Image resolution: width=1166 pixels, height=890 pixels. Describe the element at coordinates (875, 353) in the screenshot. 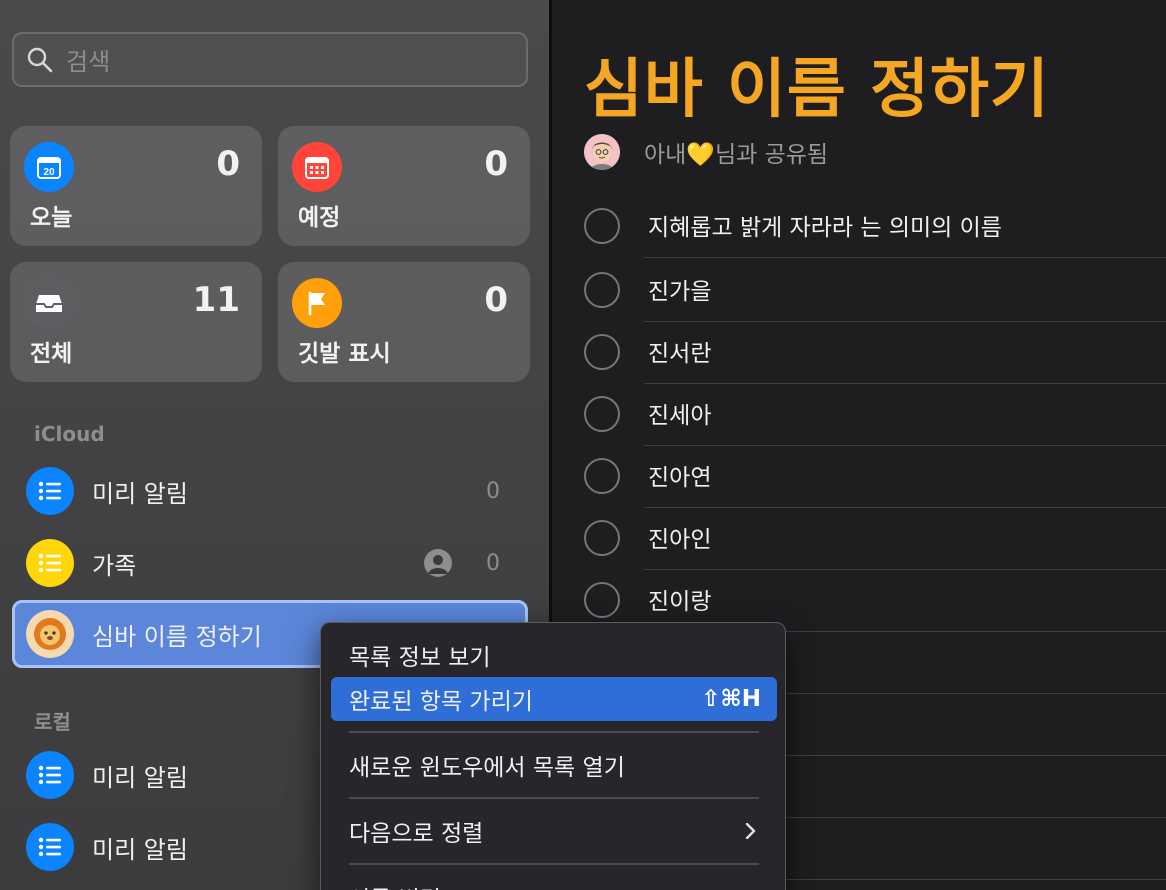

I see `reminder-item: 진서란` at that location.